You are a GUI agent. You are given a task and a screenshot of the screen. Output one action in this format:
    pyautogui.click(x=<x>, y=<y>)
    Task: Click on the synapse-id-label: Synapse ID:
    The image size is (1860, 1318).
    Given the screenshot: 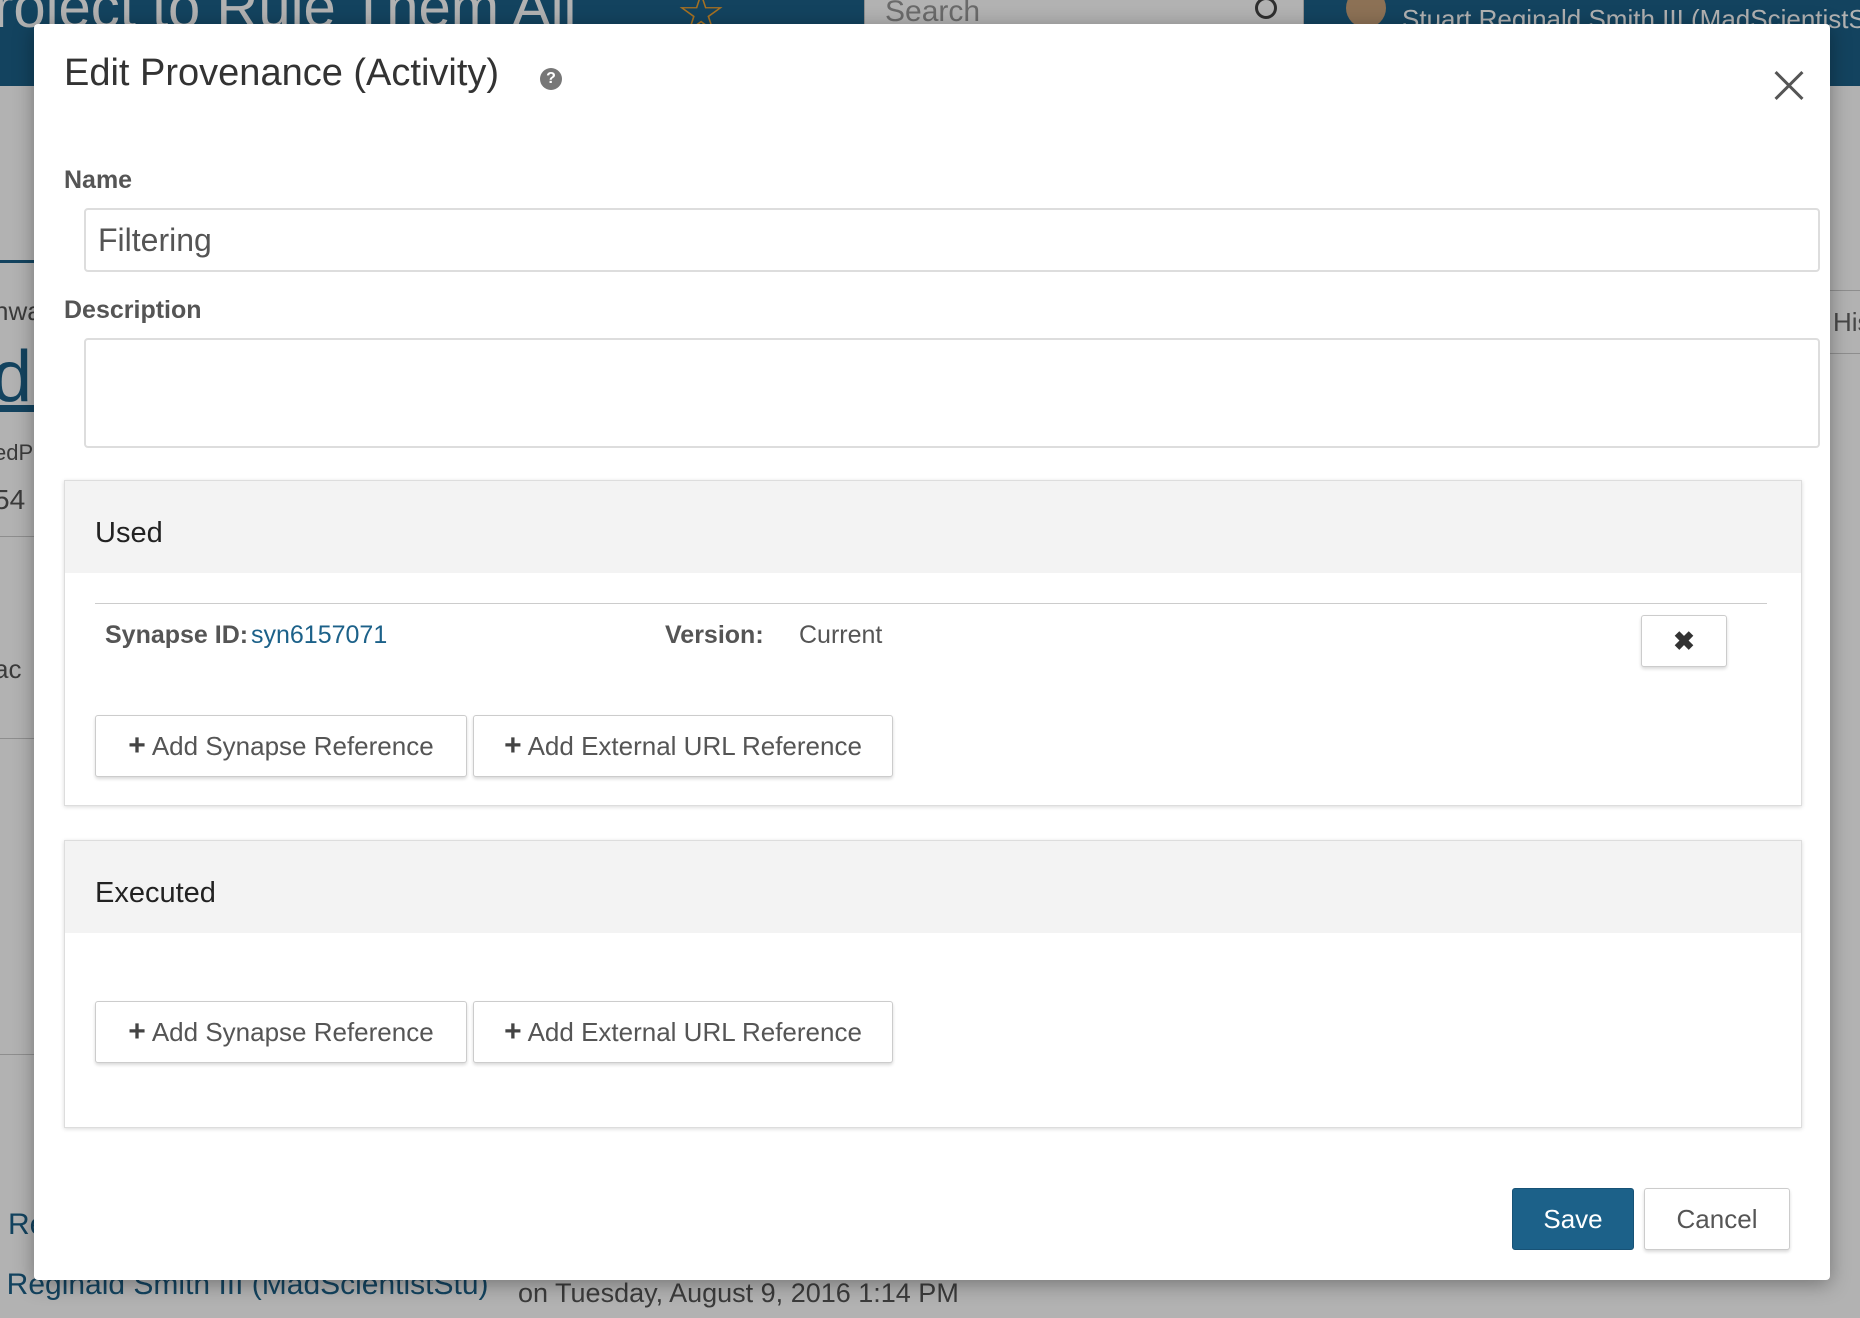 What is the action you would take?
    pyautogui.click(x=177, y=635)
    